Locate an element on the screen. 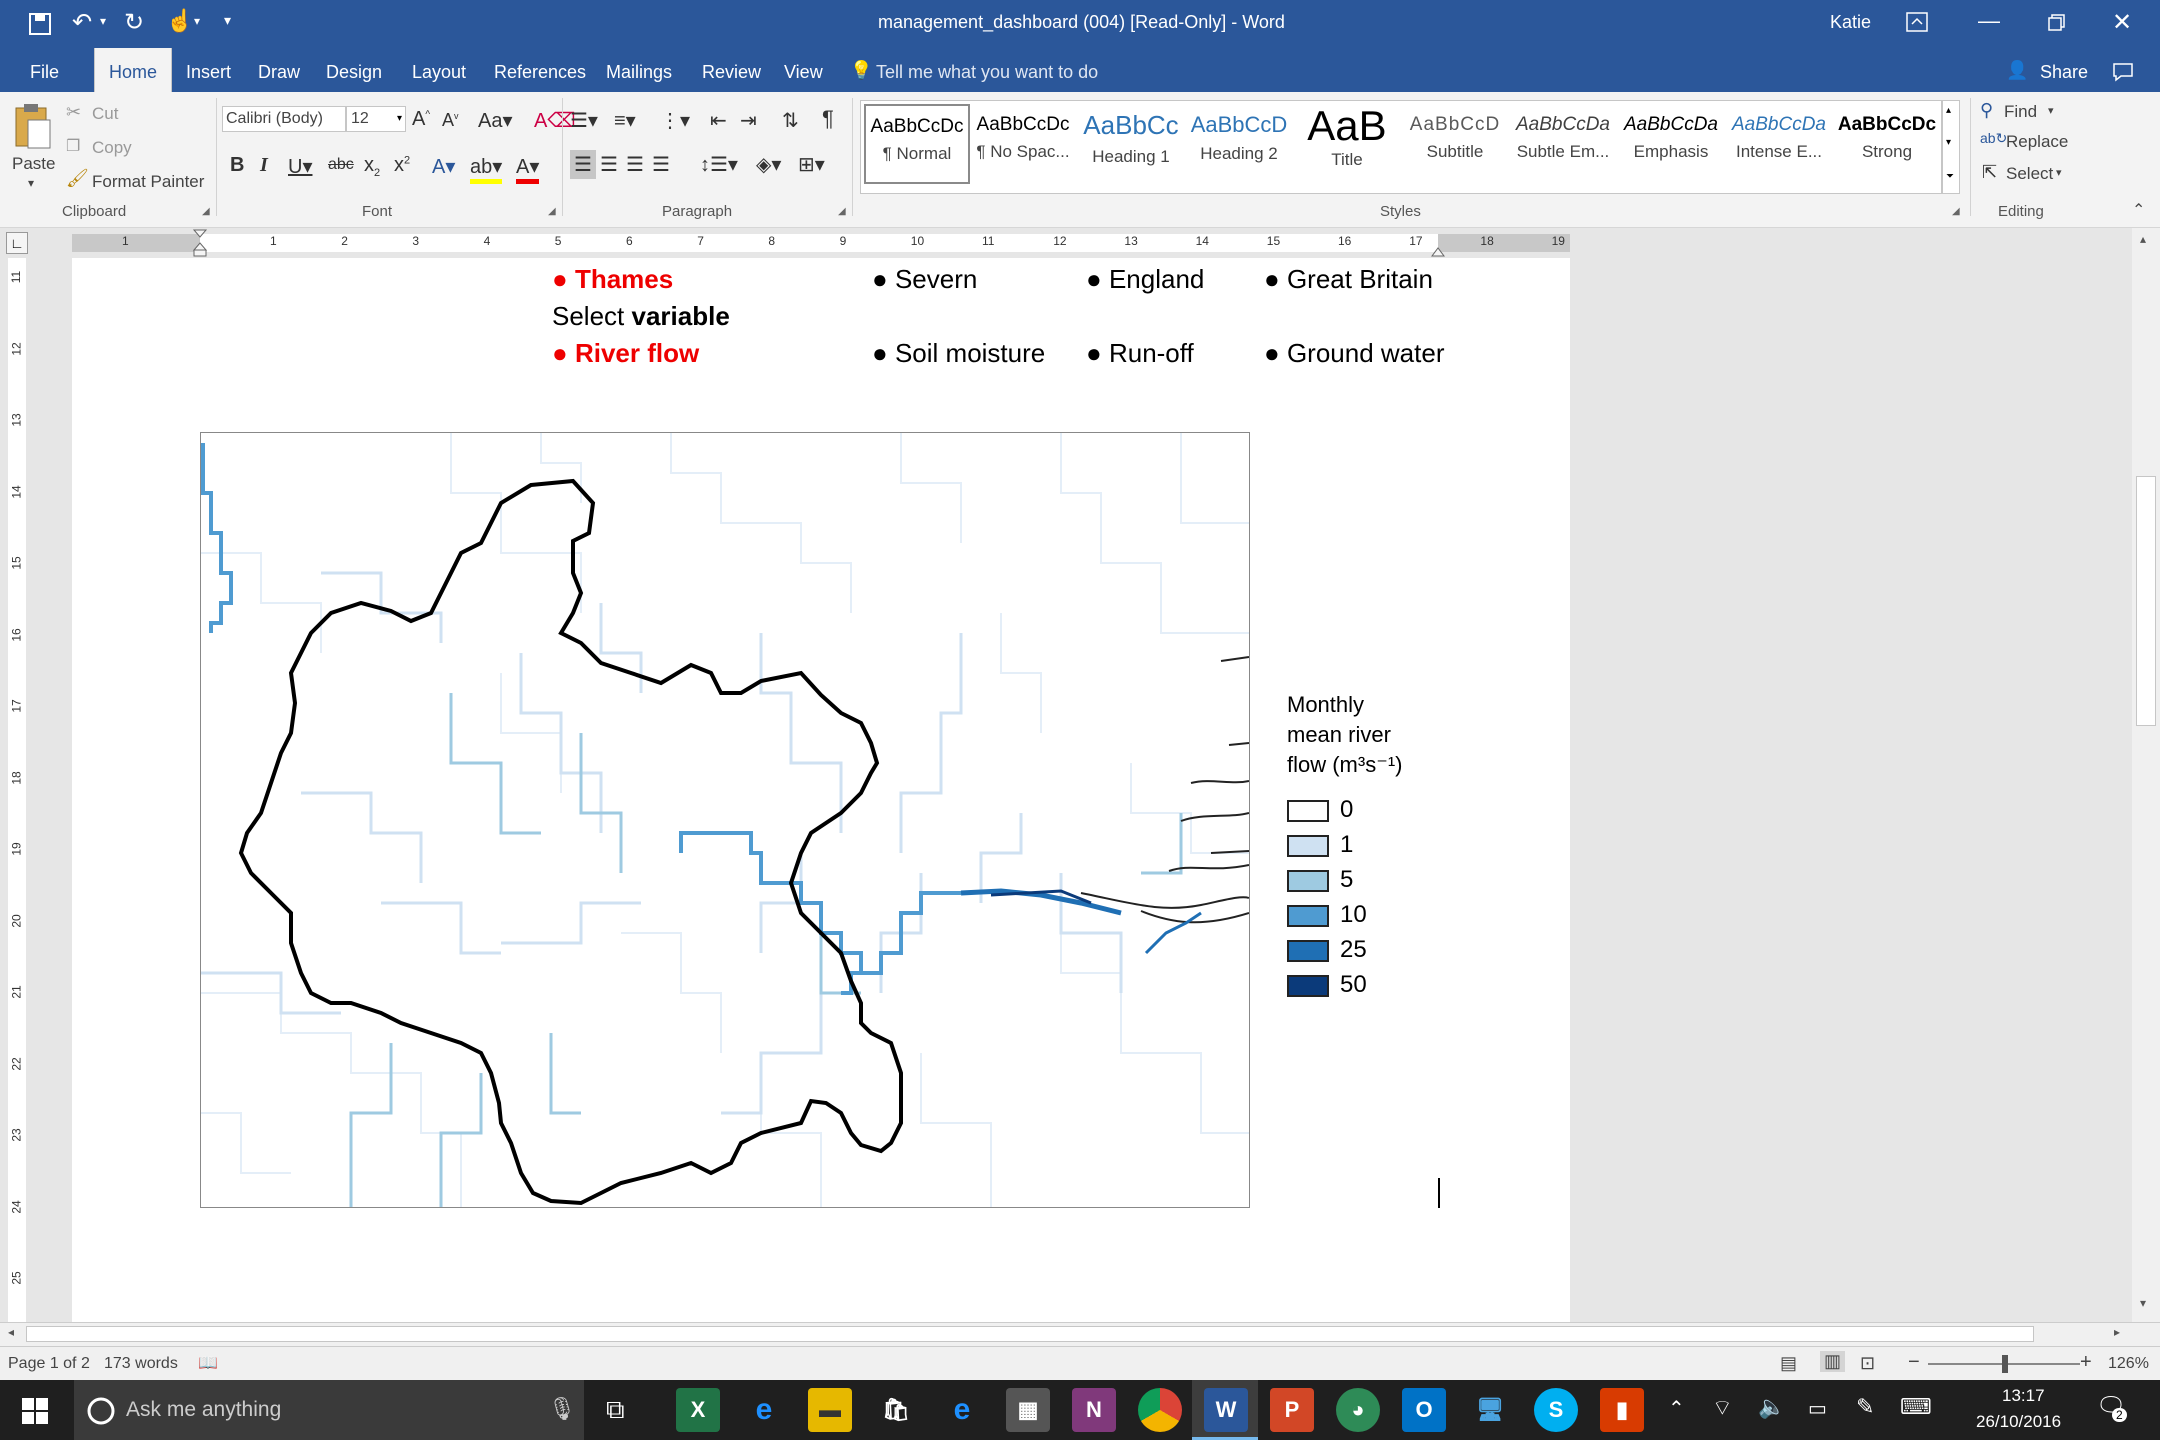 The height and width of the screenshot is (1440, 2160). word-icon: W is located at coordinates (1226, 1410).